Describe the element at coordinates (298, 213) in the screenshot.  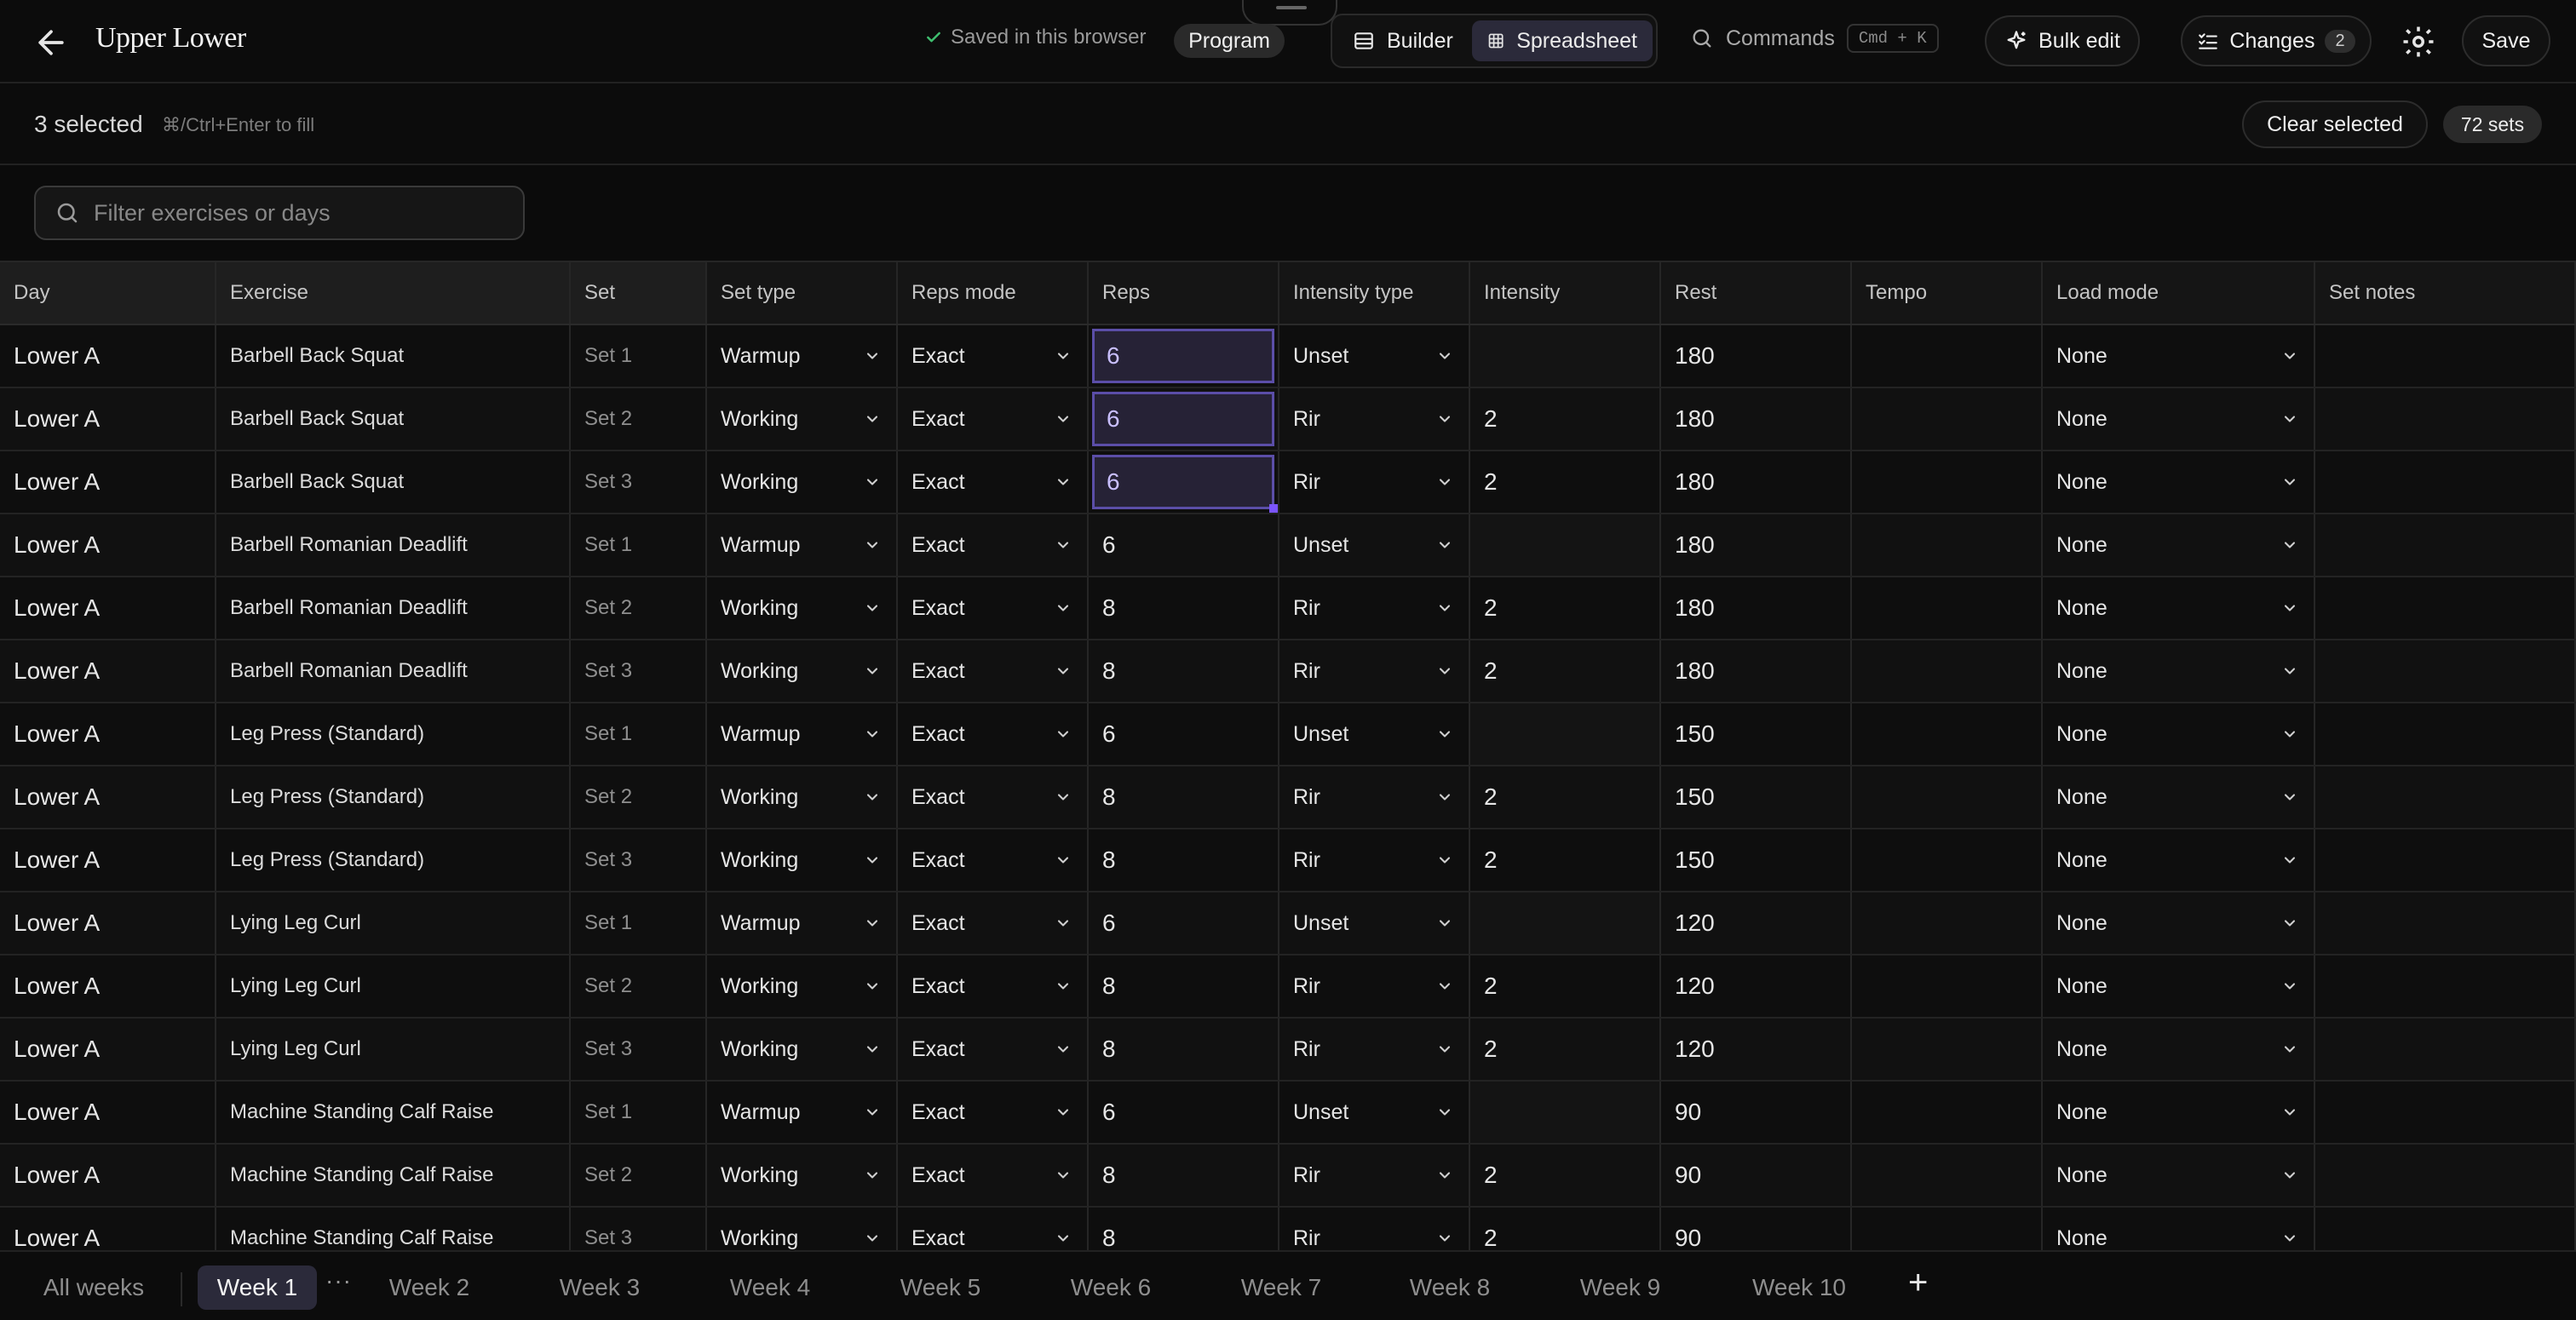
I see `filter-input` at that location.